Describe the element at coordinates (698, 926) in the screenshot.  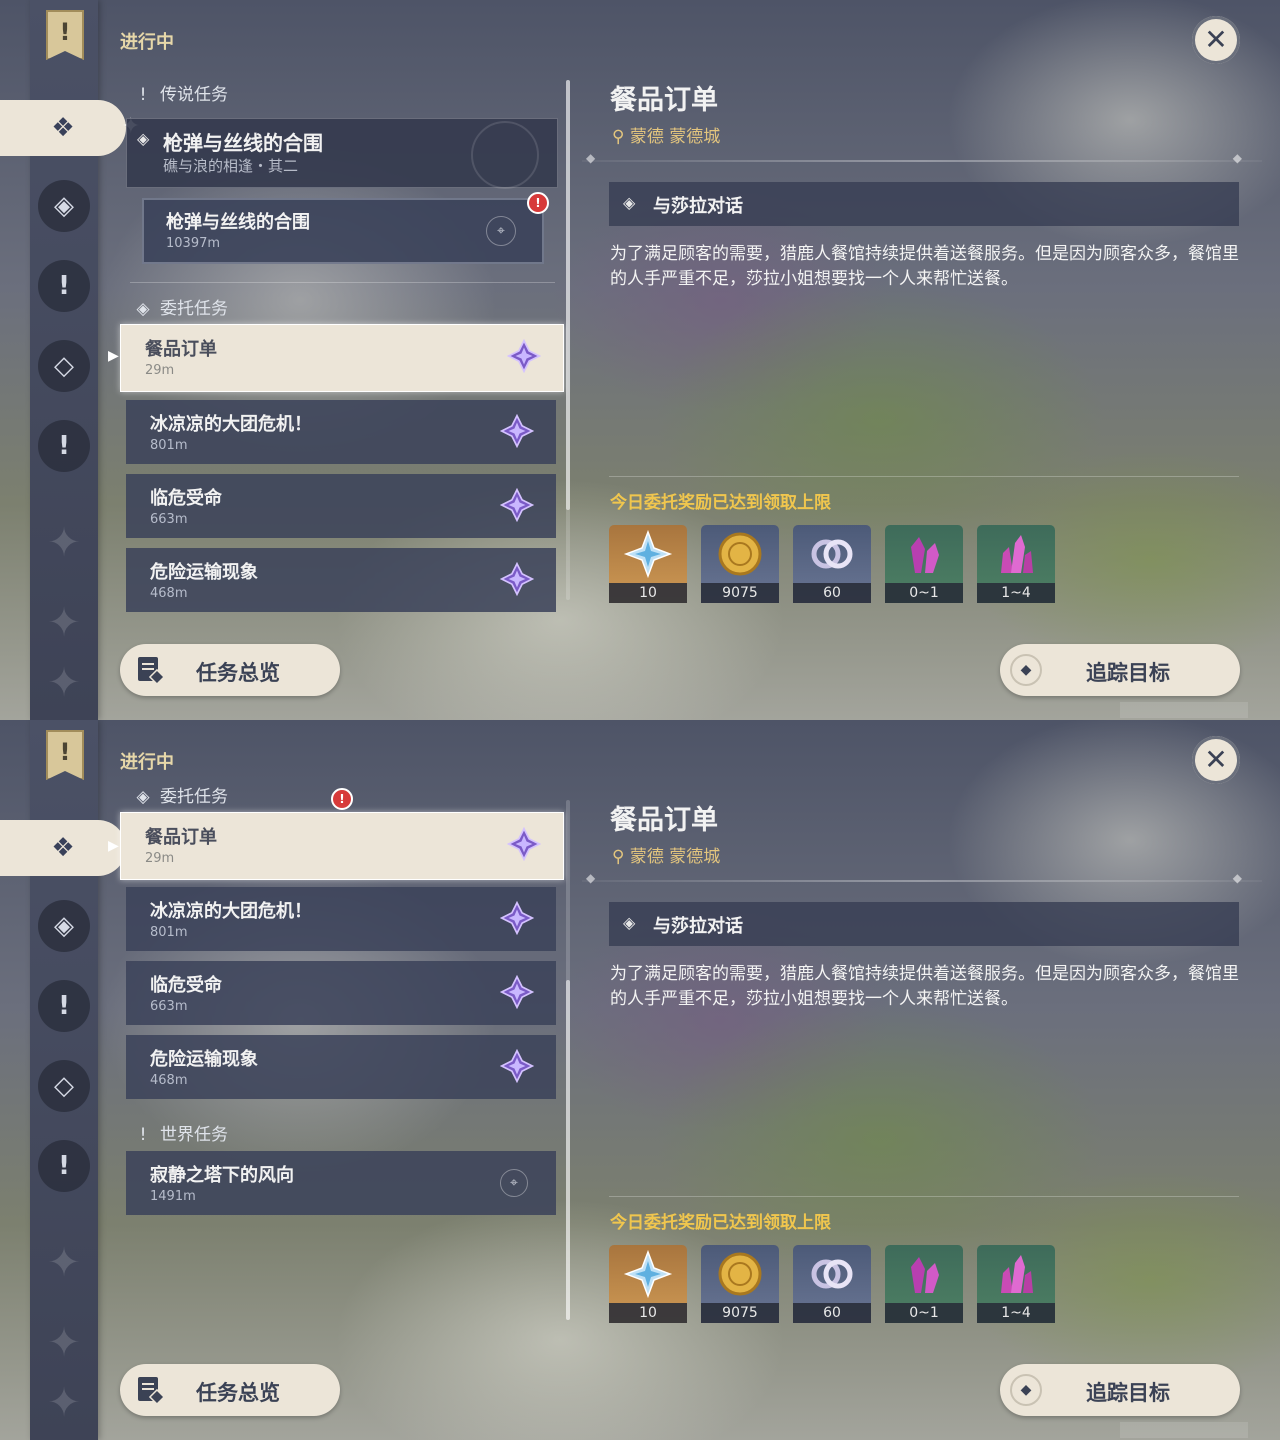
I see `objective-text: 与莎拉对话` at that location.